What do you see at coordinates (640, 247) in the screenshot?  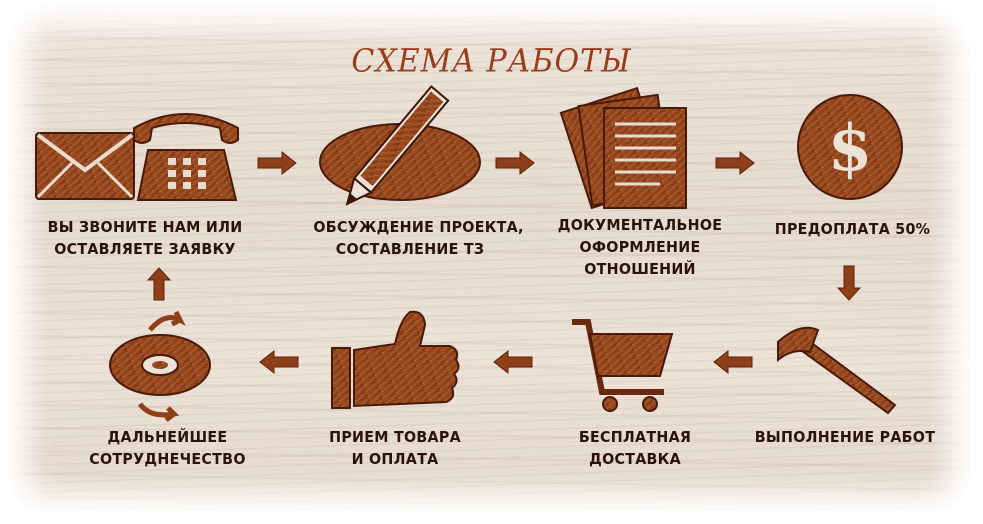 I see `step-3-label: ДОКУМЕНТАЛЬНОЕ ОФОРМЛЕНИЕ ОТНОШЕНИЙ` at bounding box center [640, 247].